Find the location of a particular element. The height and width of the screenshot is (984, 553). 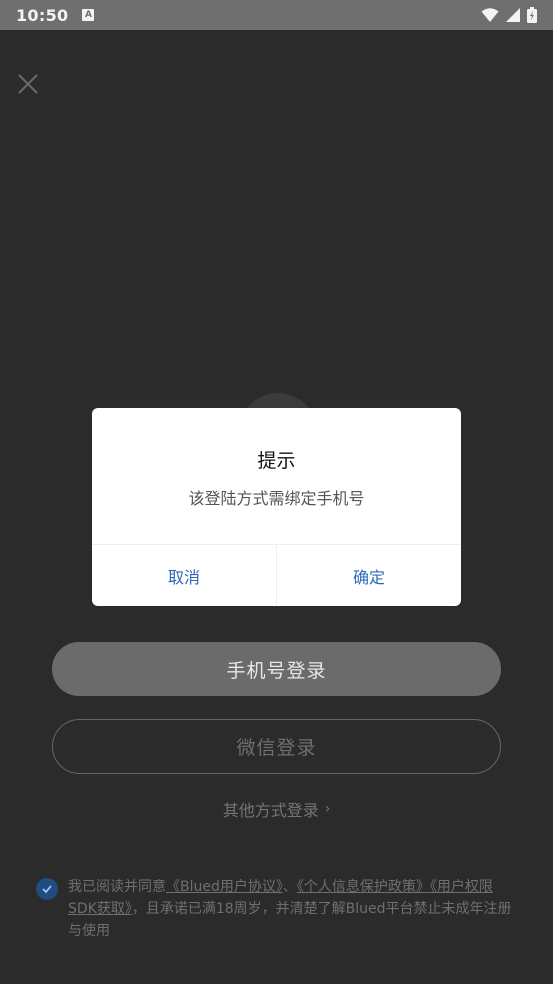

dialog-title: 提示 is located at coordinates (276, 461).